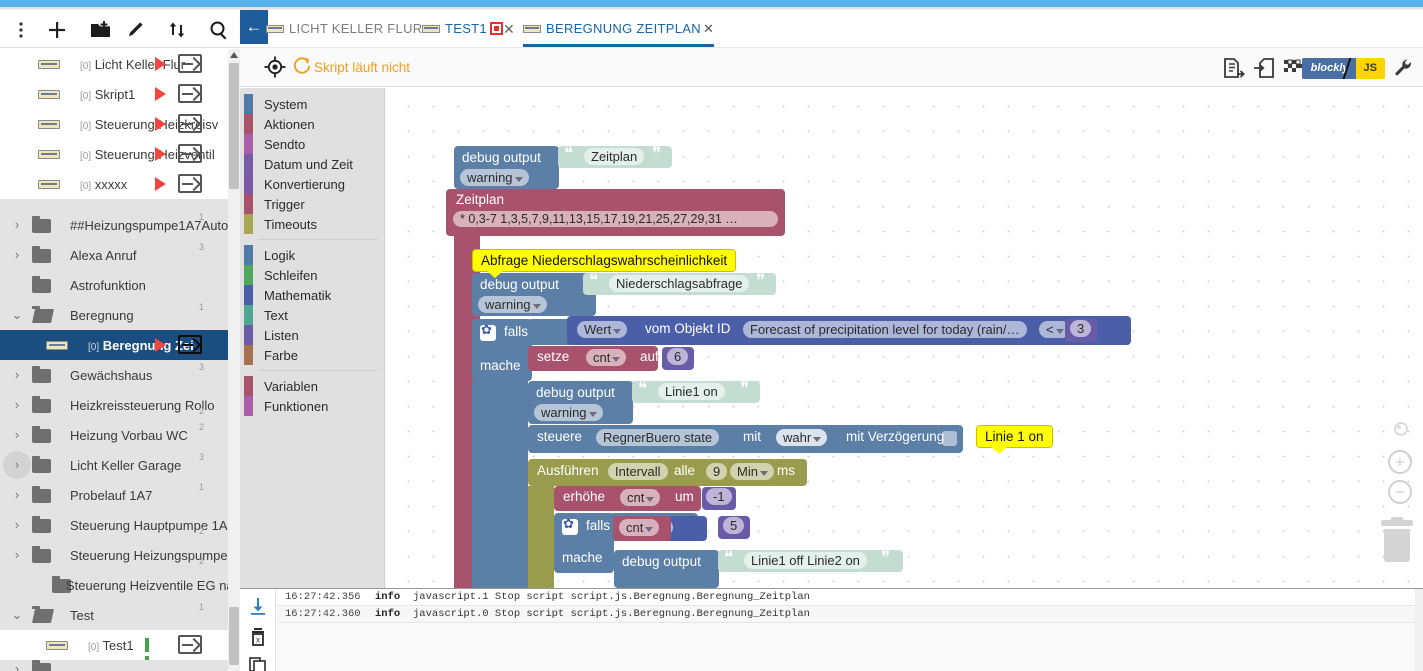 This screenshot has width=1423, height=671. What do you see at coordinates (1264, 68) in the screenshot?
I see `import-blocks-icon` at bounding box center [1264, 68].